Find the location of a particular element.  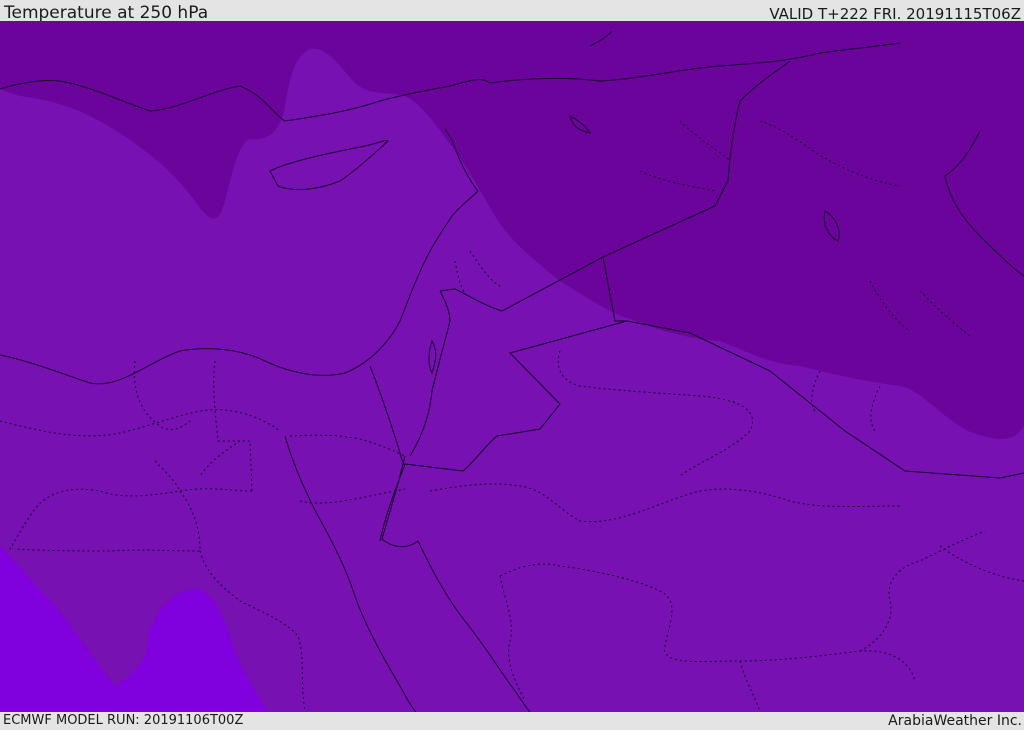

map-title: Temperature at 250 hPa is located at coordinates (106, 13).